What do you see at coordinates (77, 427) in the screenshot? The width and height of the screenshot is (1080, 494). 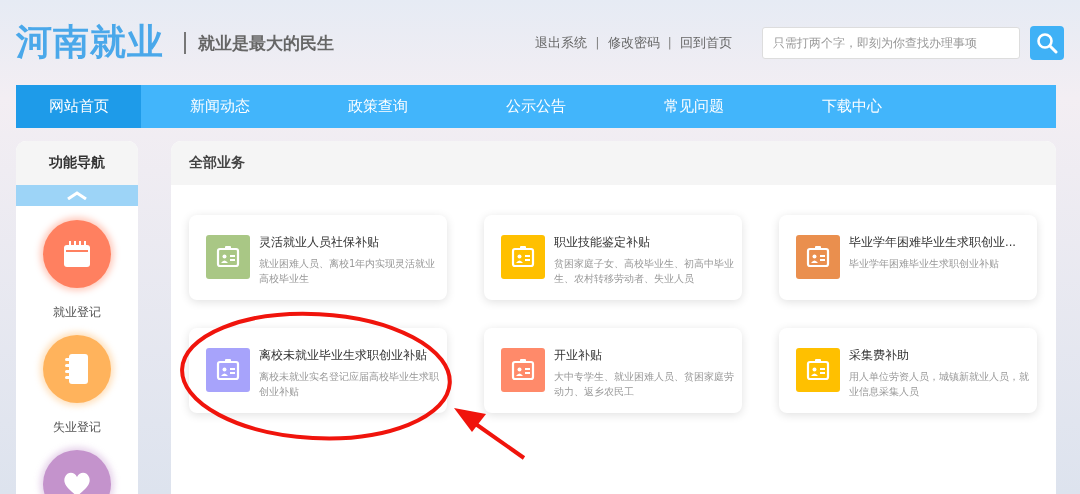 I see `sidebar-item-label: 失业登记` at bounding box center [77, 427].